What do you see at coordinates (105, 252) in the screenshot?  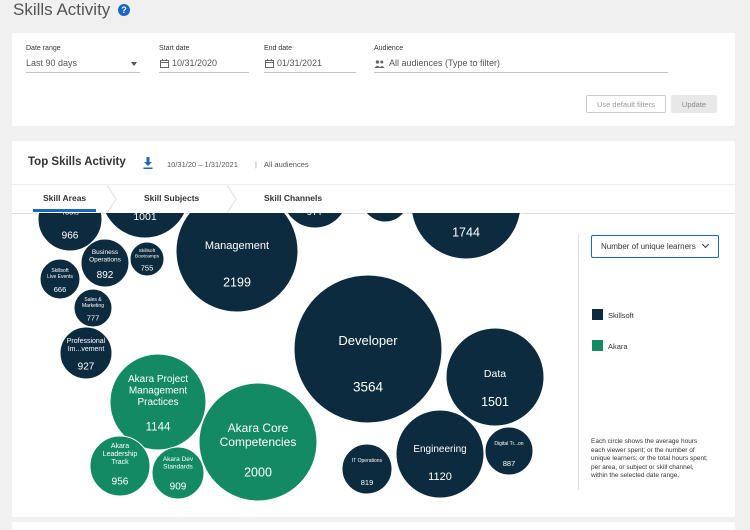 I see `bubble-label: Business` at bounding box center [105, 252].